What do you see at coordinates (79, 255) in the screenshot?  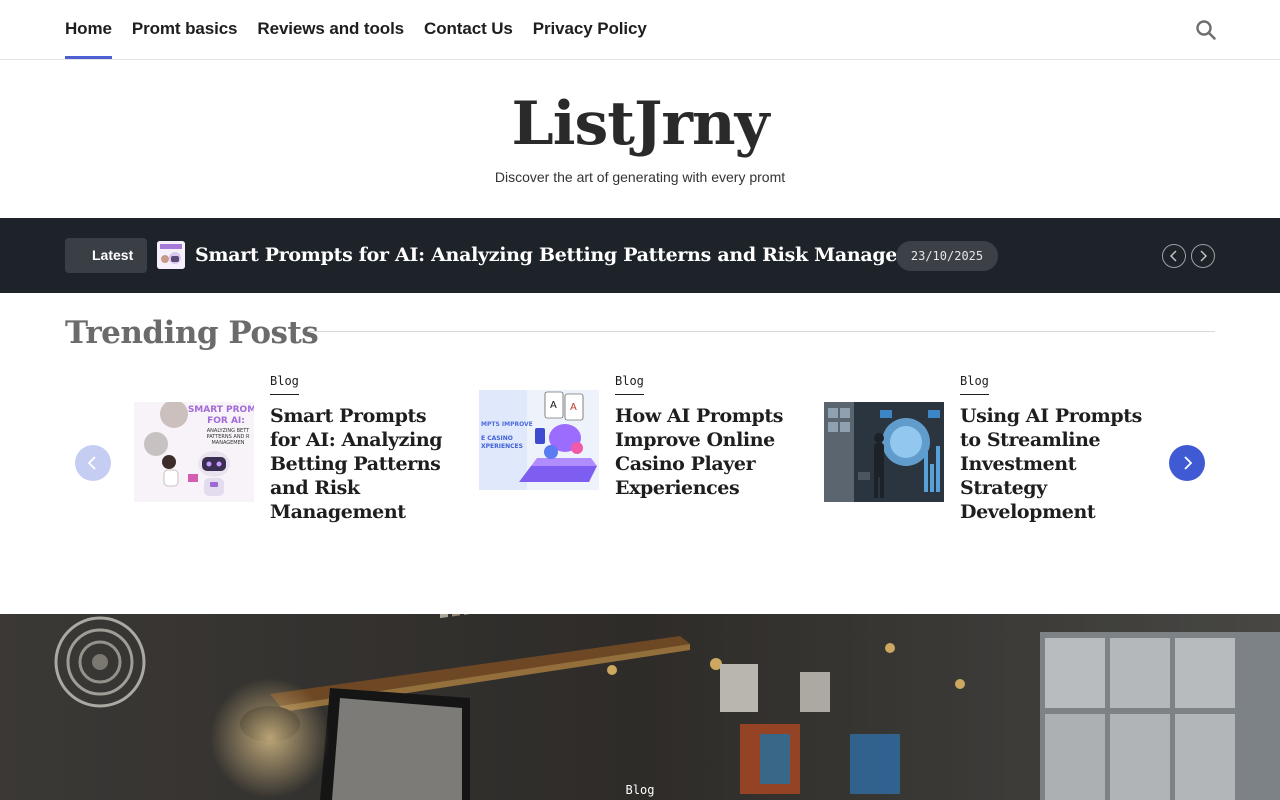 I see `latest-dot-icon` at bounding box center [79, 255].